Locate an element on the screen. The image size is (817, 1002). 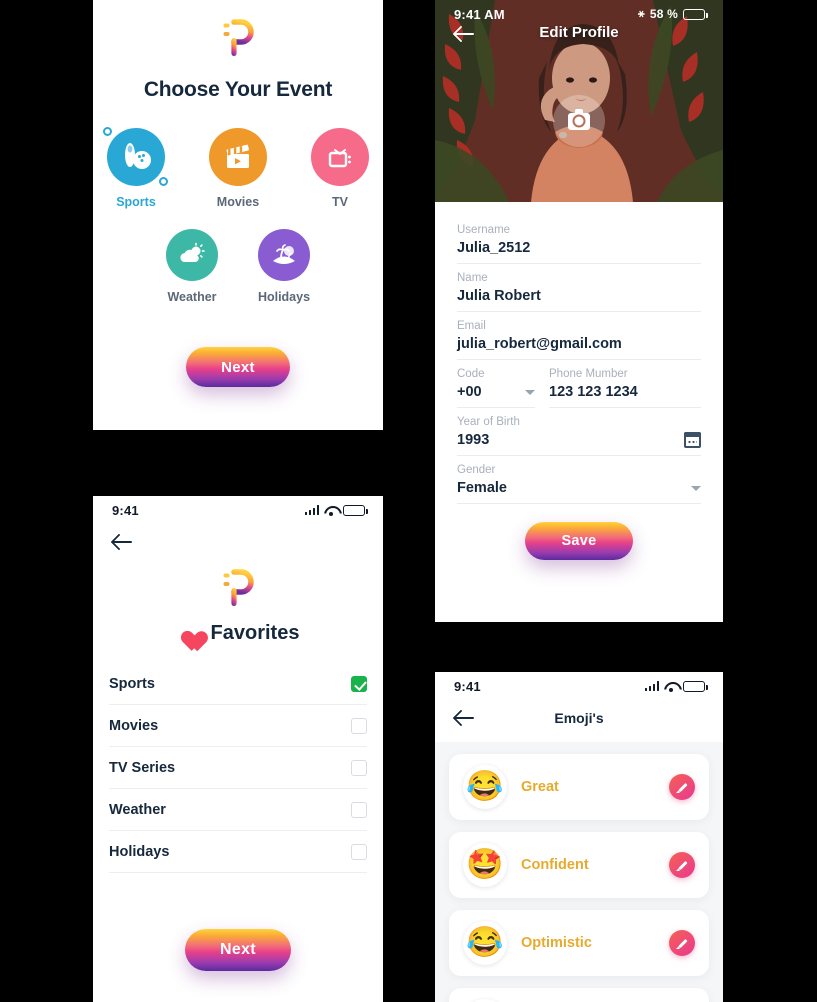
event-item-weather: Weather is located at coordinates (192, 266).